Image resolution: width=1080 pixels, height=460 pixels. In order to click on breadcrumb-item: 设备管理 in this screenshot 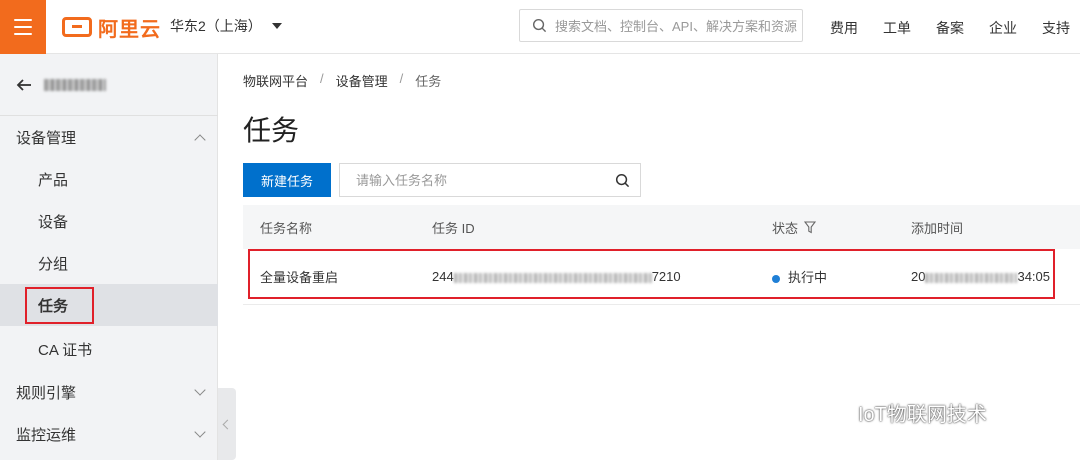, I will do `click(362, 80)`.